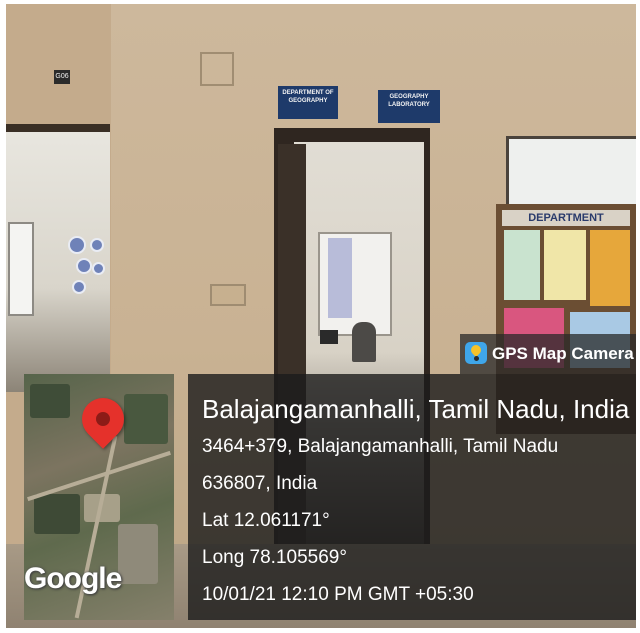 This screenshot has width=640, height=633. Describe the element at coordinates (563, 353) in the screenshot. I see `gps-badge-label: GPS Map Camera` at that location.